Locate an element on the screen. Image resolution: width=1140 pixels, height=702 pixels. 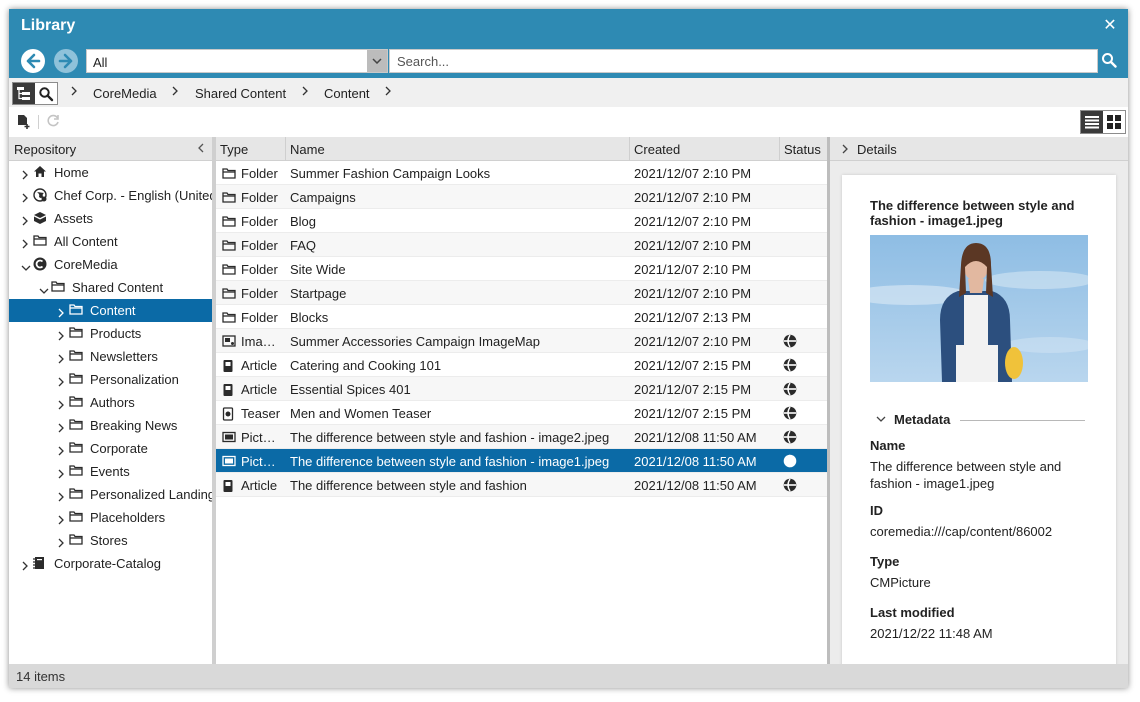
cell-name: Catering and Cooking 101 is located at coordinates (366, 365).